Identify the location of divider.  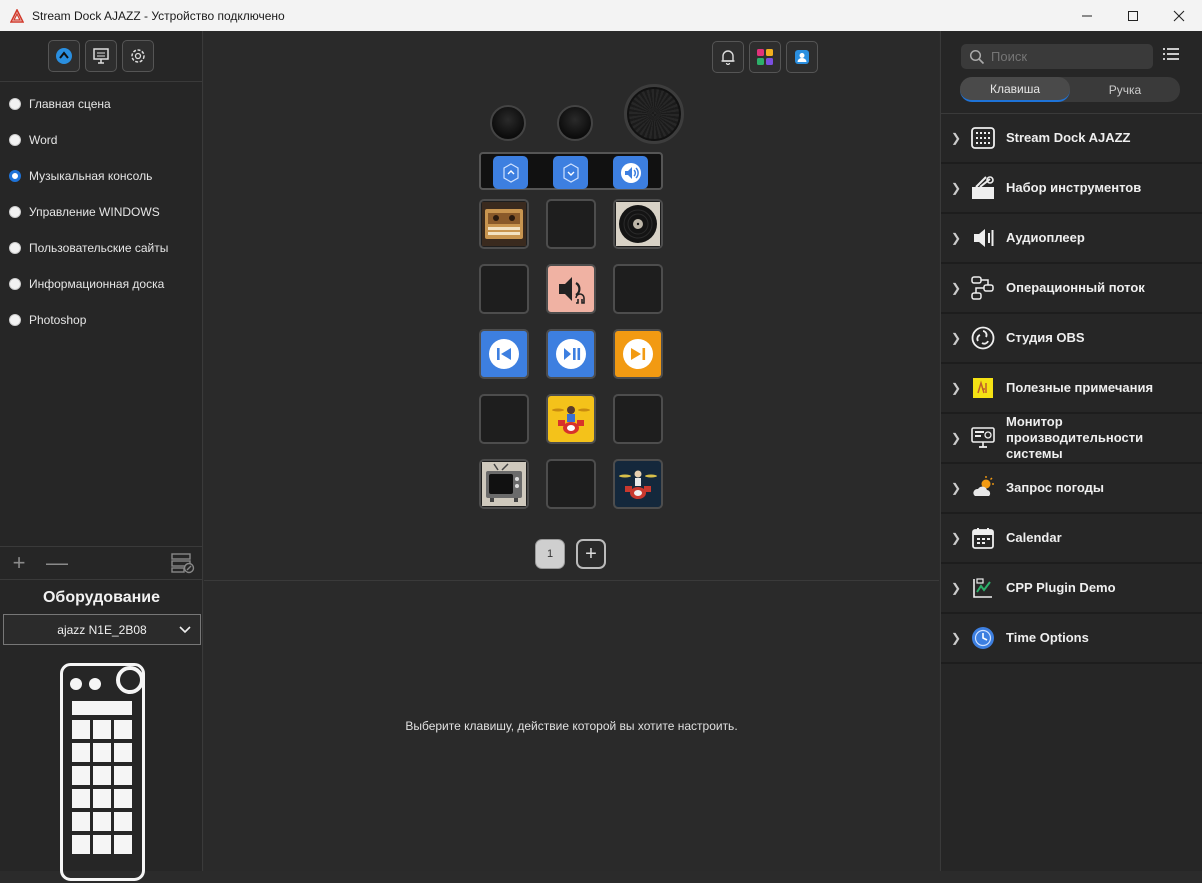
(571, 580).